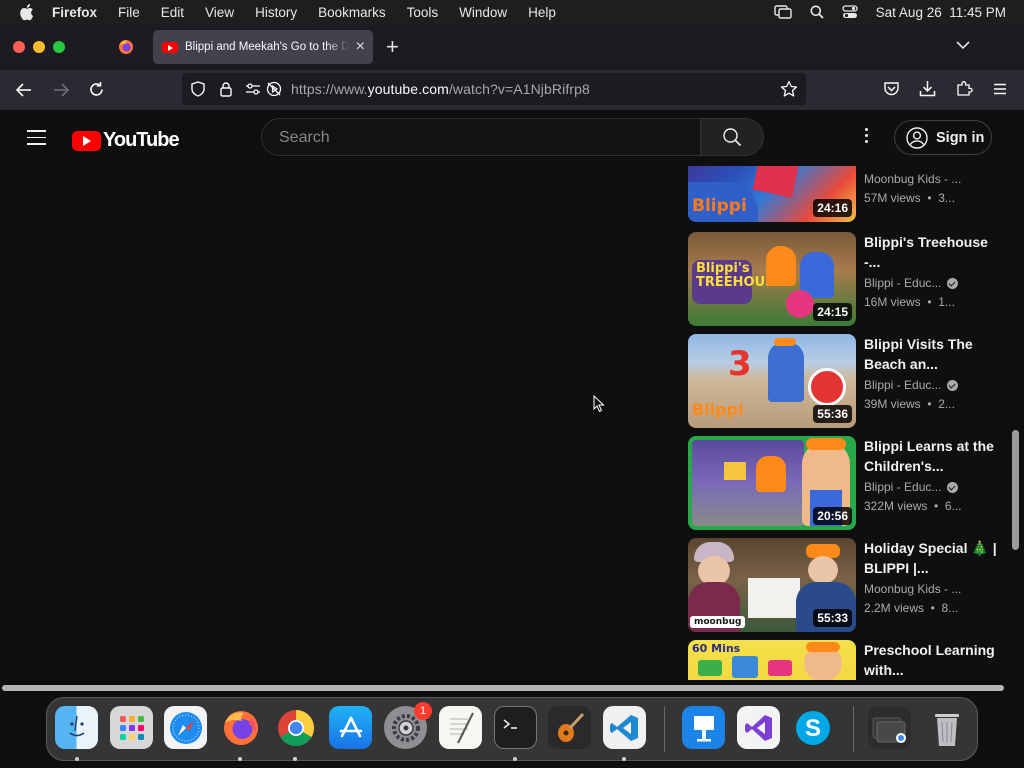 The width and height of the screenshot is (1024, 768). Describe the element at coordinates (891, 89) in the screenshot. I see `pocket-icon` at that location.